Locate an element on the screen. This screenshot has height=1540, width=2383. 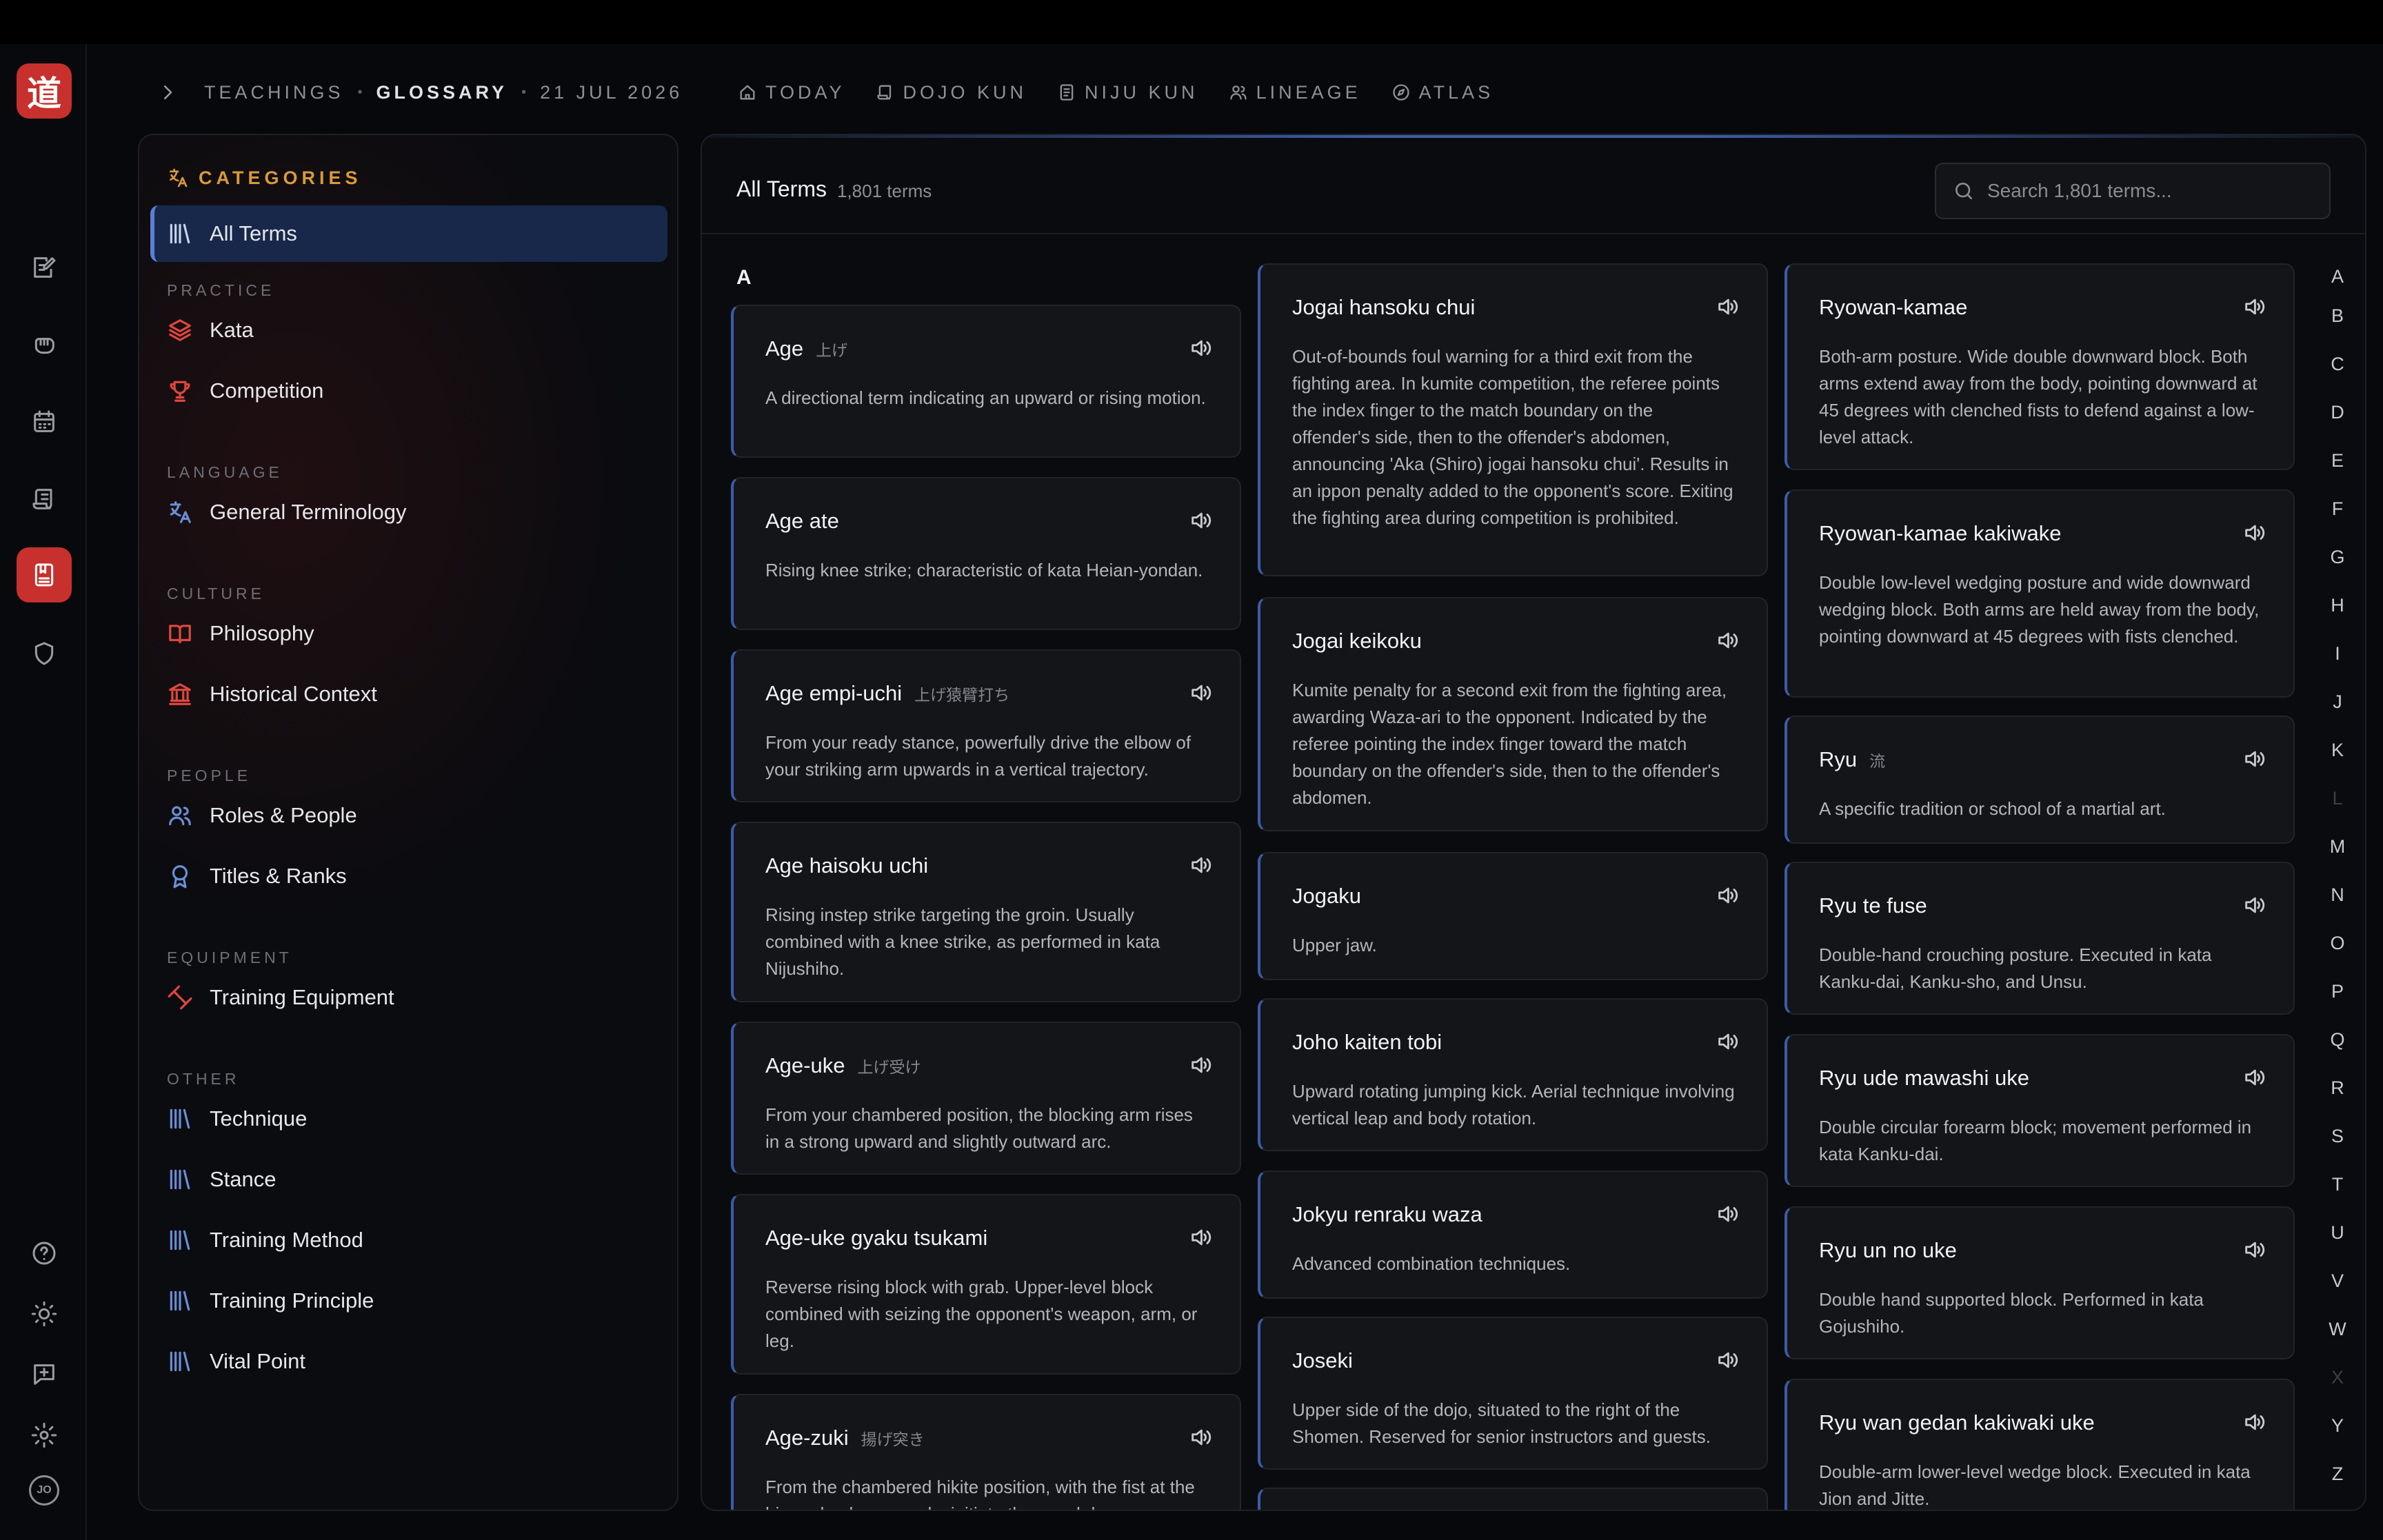
rail-fist-button is located at coordinates (44, 345).